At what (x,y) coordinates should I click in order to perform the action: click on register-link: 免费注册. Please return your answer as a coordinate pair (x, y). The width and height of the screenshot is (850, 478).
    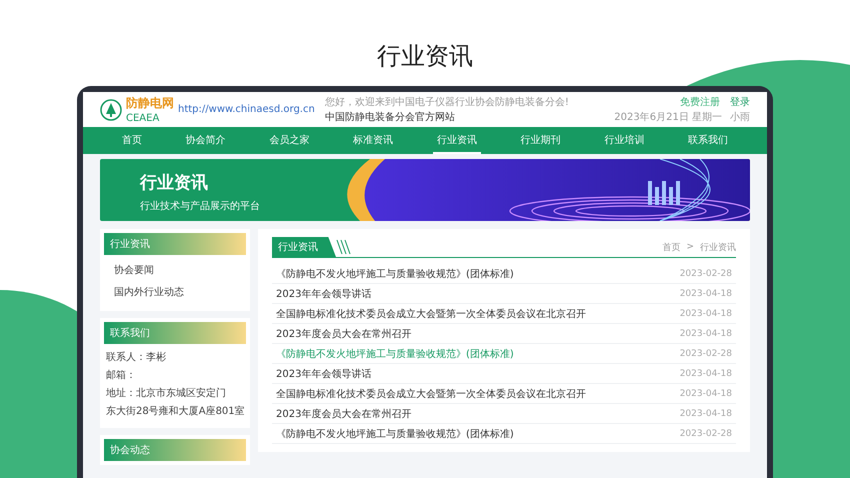
    Looking at the image, I should click on (700, 102).